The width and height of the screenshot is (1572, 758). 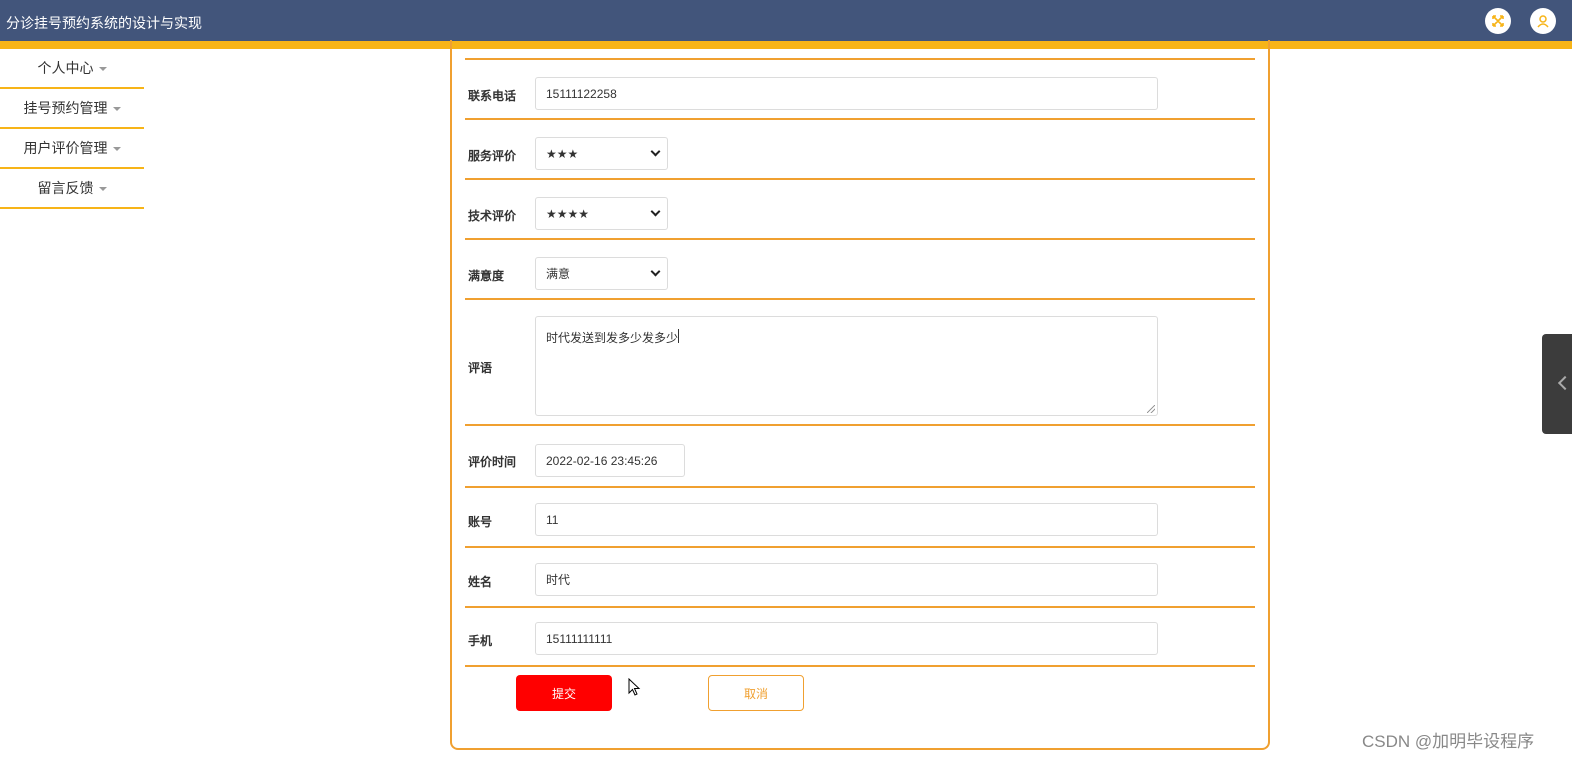 What do you see at coordinates (579, 638) in the screenshot?
I see `mobile-value: 15111111111` at bounding box center [579, 638].